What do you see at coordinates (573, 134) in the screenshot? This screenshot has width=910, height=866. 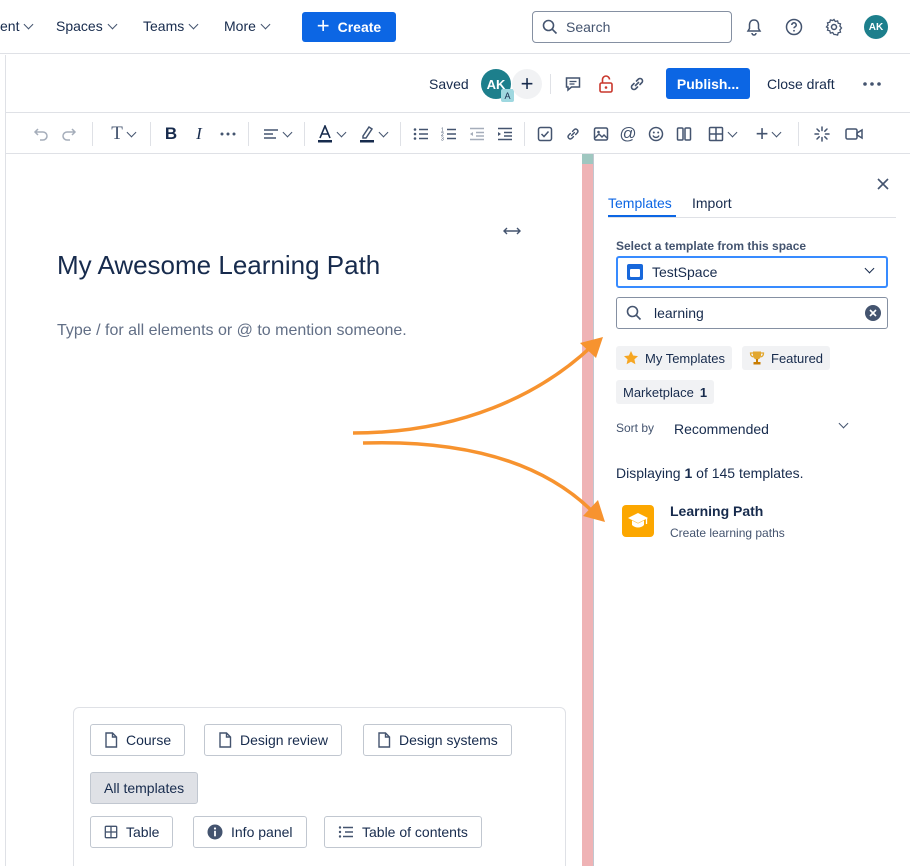 I see `insert-link-icon` at bounding box center [573, 134].